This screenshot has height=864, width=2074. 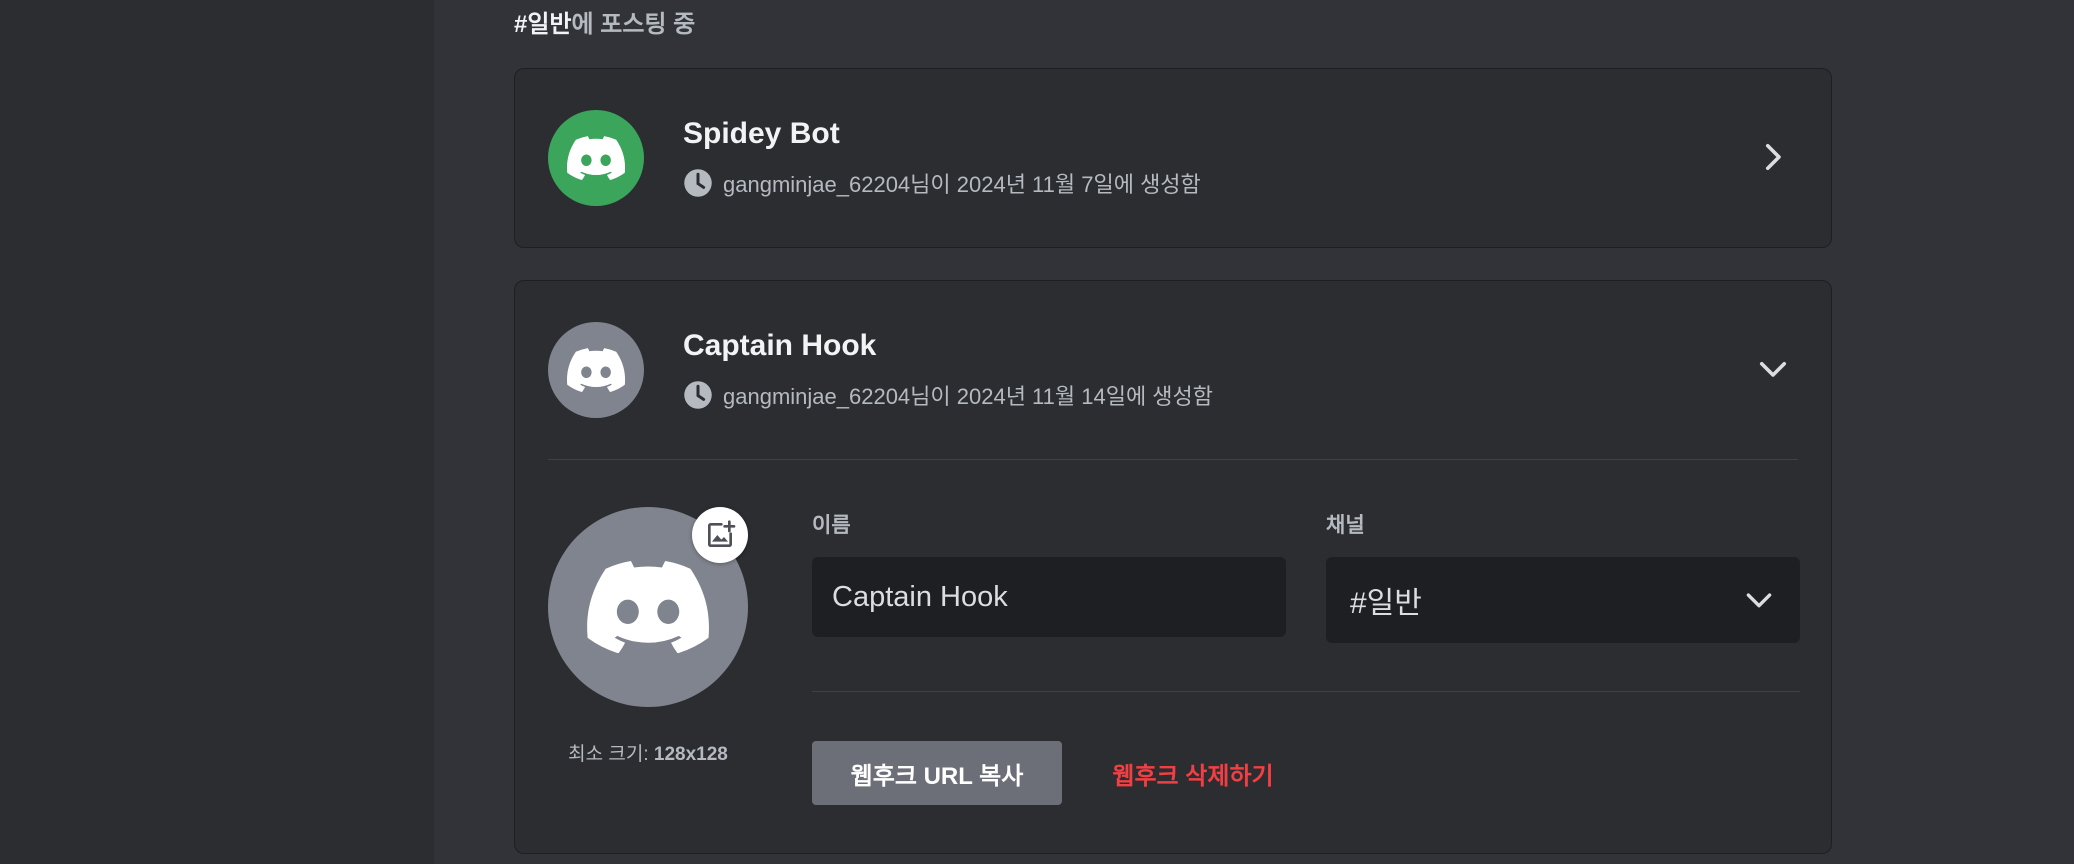 I want to click on upload-avatar-button, so click(x=720, y=535).